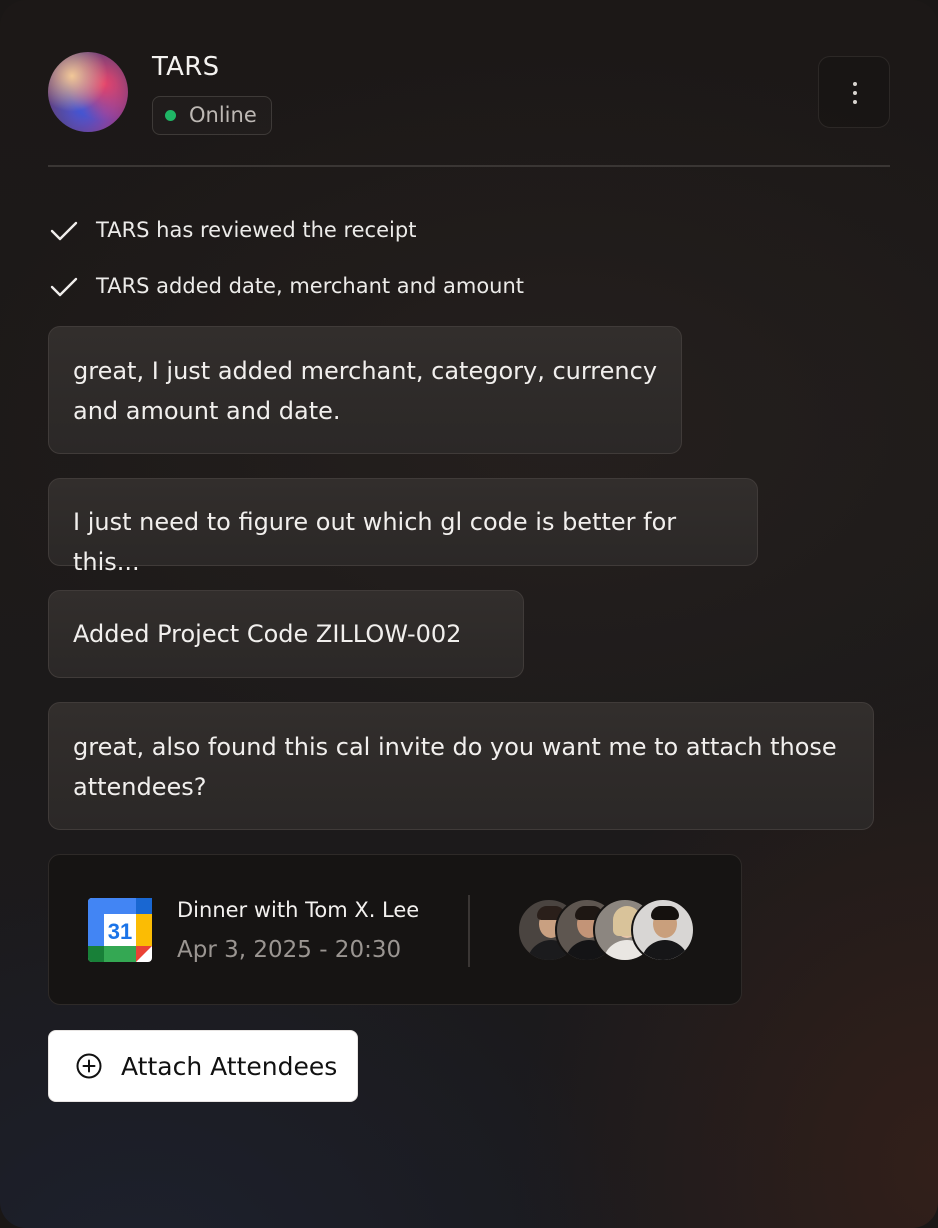 The image size is (938, 1228). I want to click on more-options-button, so click(854, 92).